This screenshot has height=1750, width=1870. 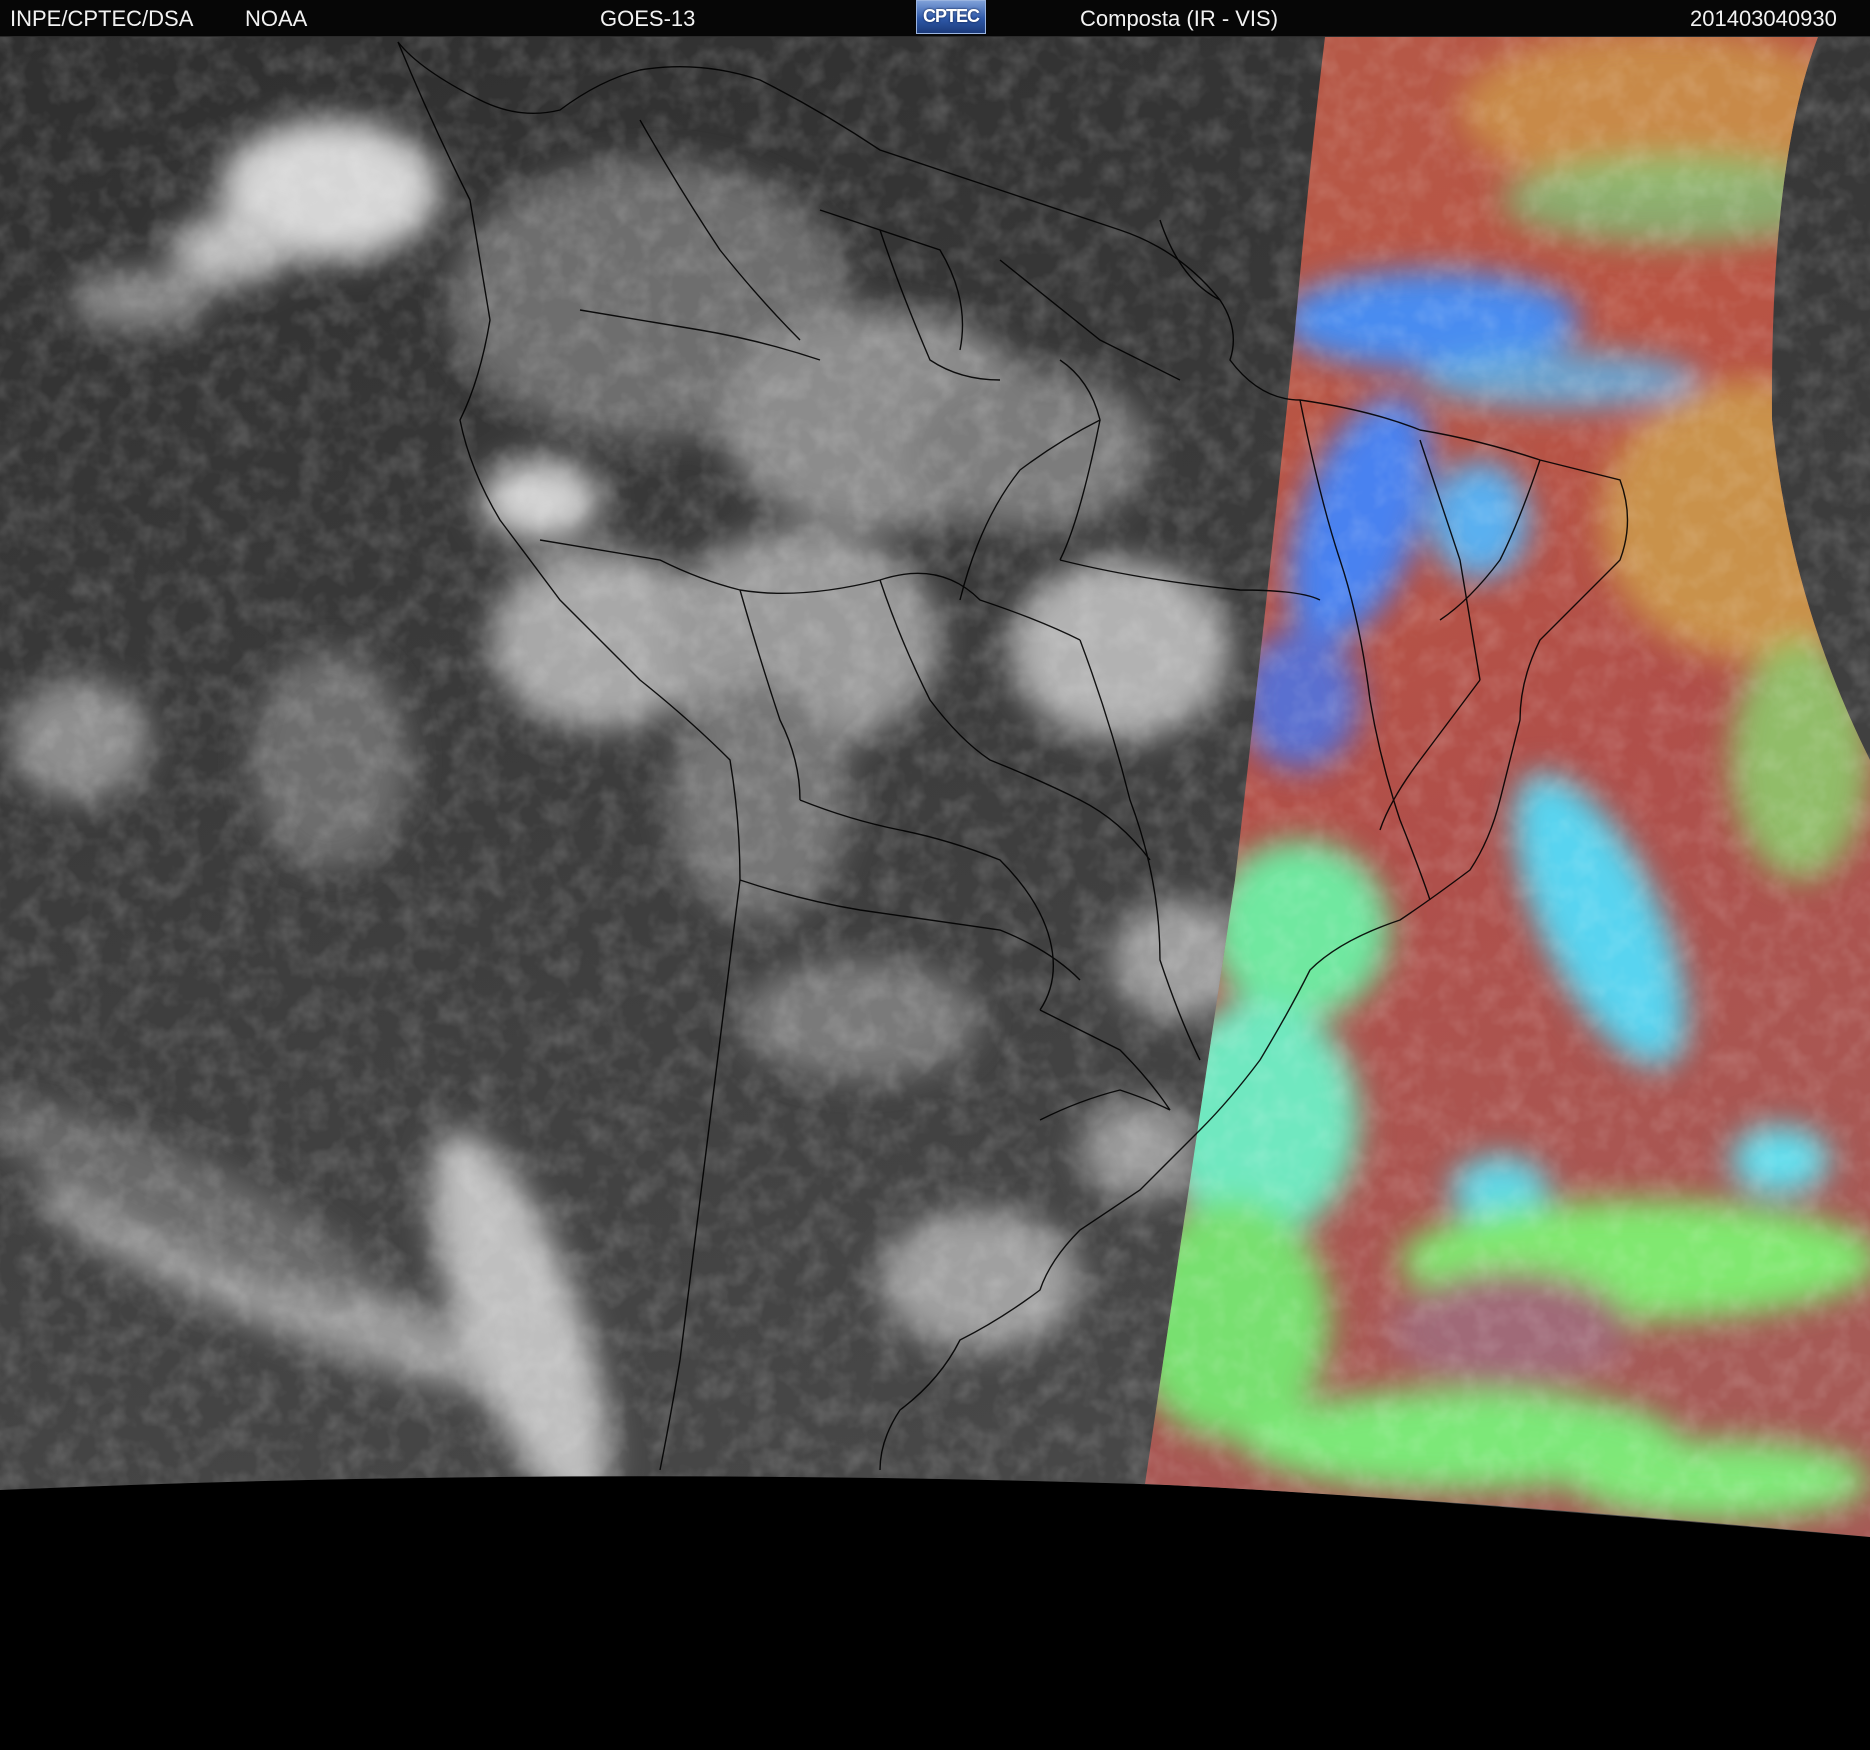 I want to click on product-label: Composta (IR - VIS), so click(x=1179, y=18).